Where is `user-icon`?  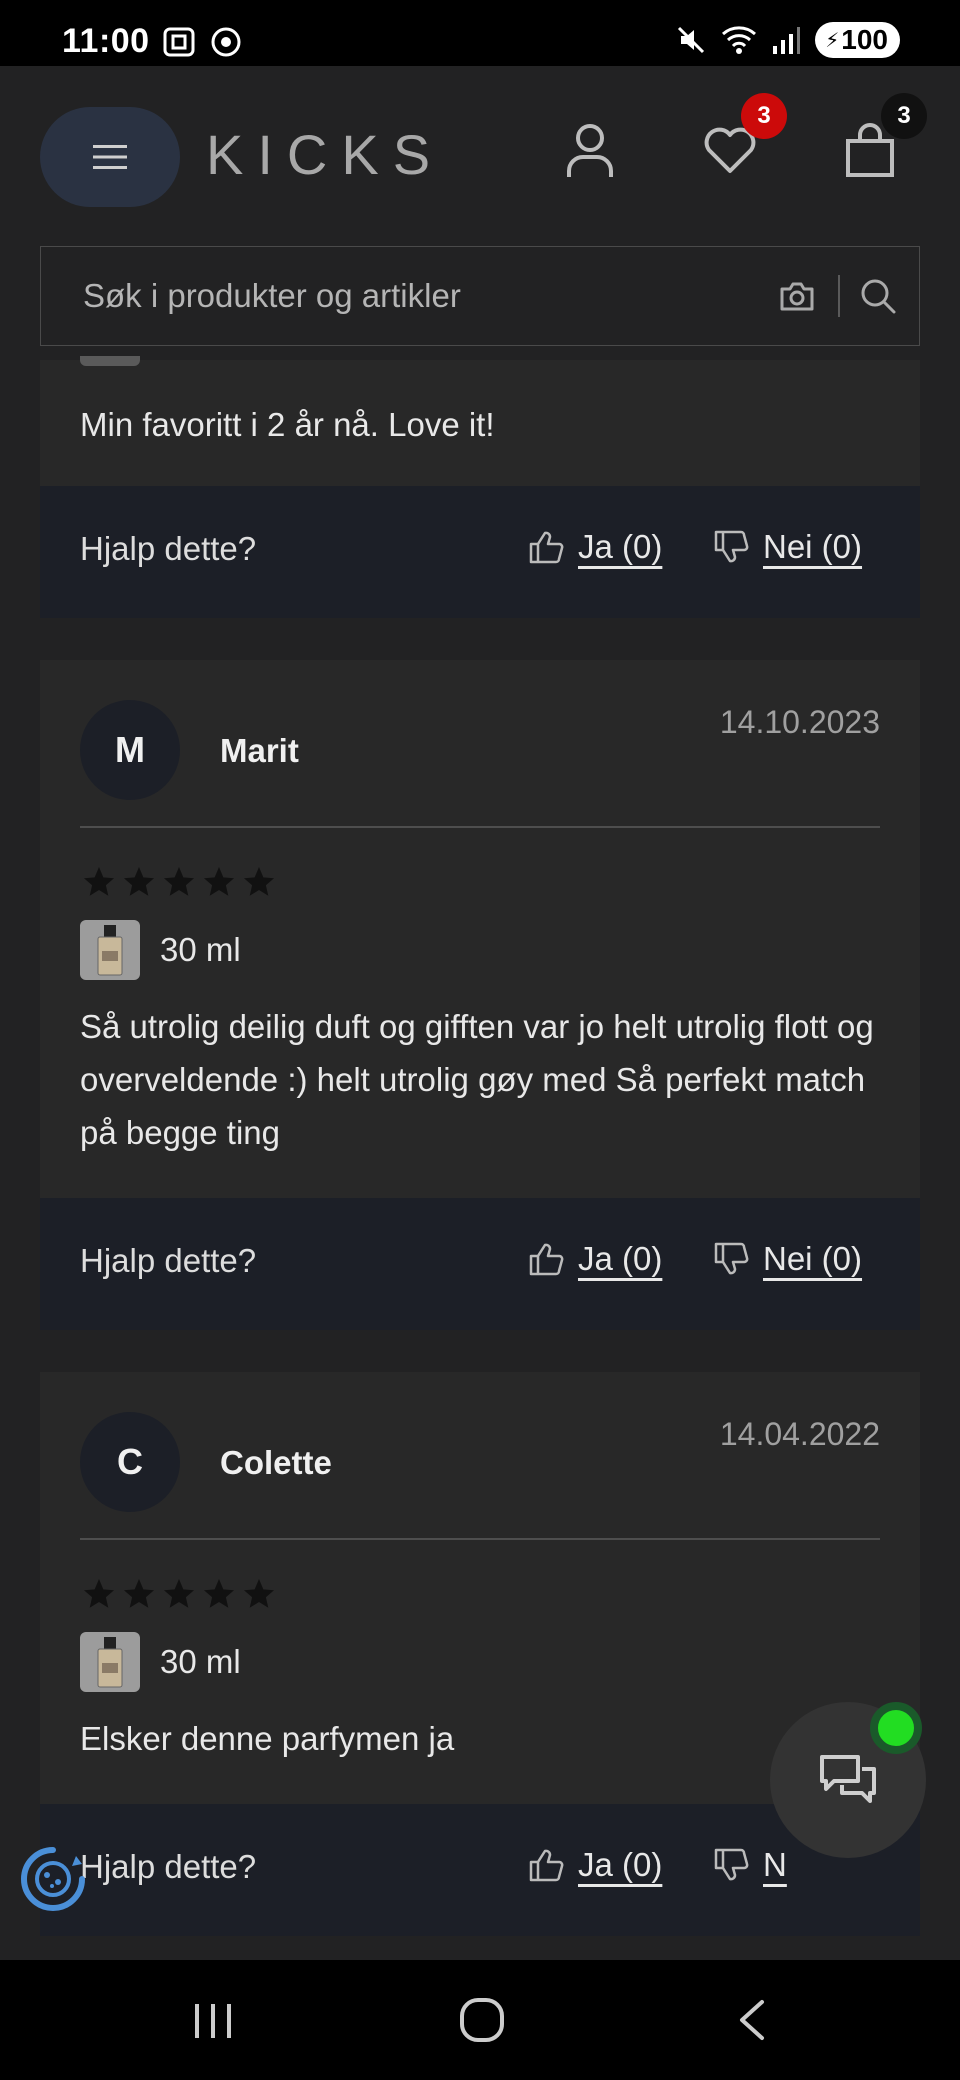
user-icon is located at coordinates (590, 150).